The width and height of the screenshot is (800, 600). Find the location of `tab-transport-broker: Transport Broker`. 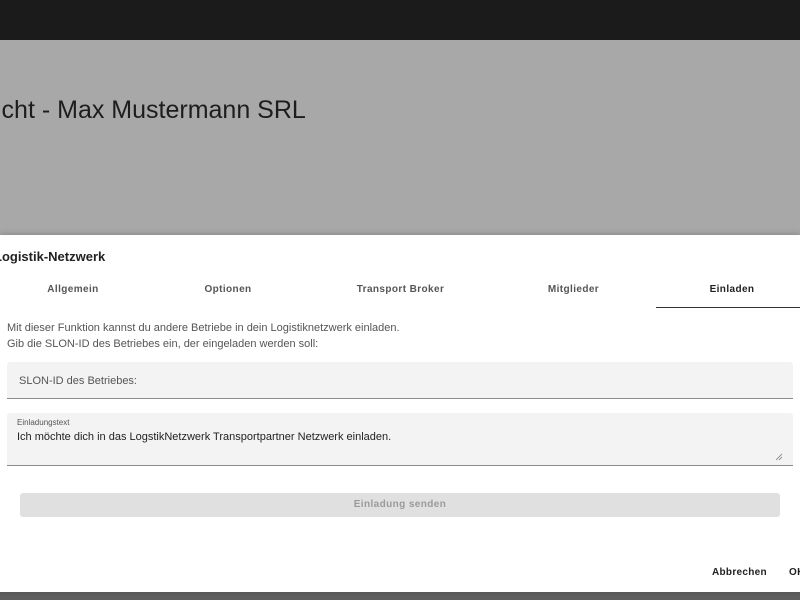

tab-transport-broker: Transport Broker is located at coordinates (400, 292).